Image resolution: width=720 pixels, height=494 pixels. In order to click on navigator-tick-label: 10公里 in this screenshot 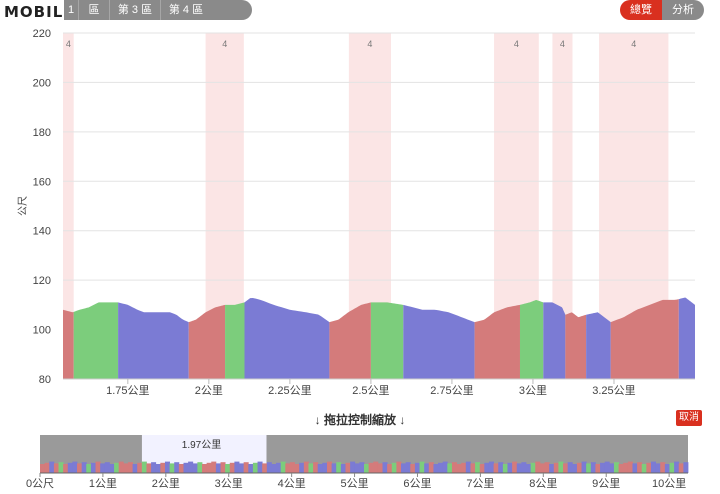, I will do `click(669, 483)`.